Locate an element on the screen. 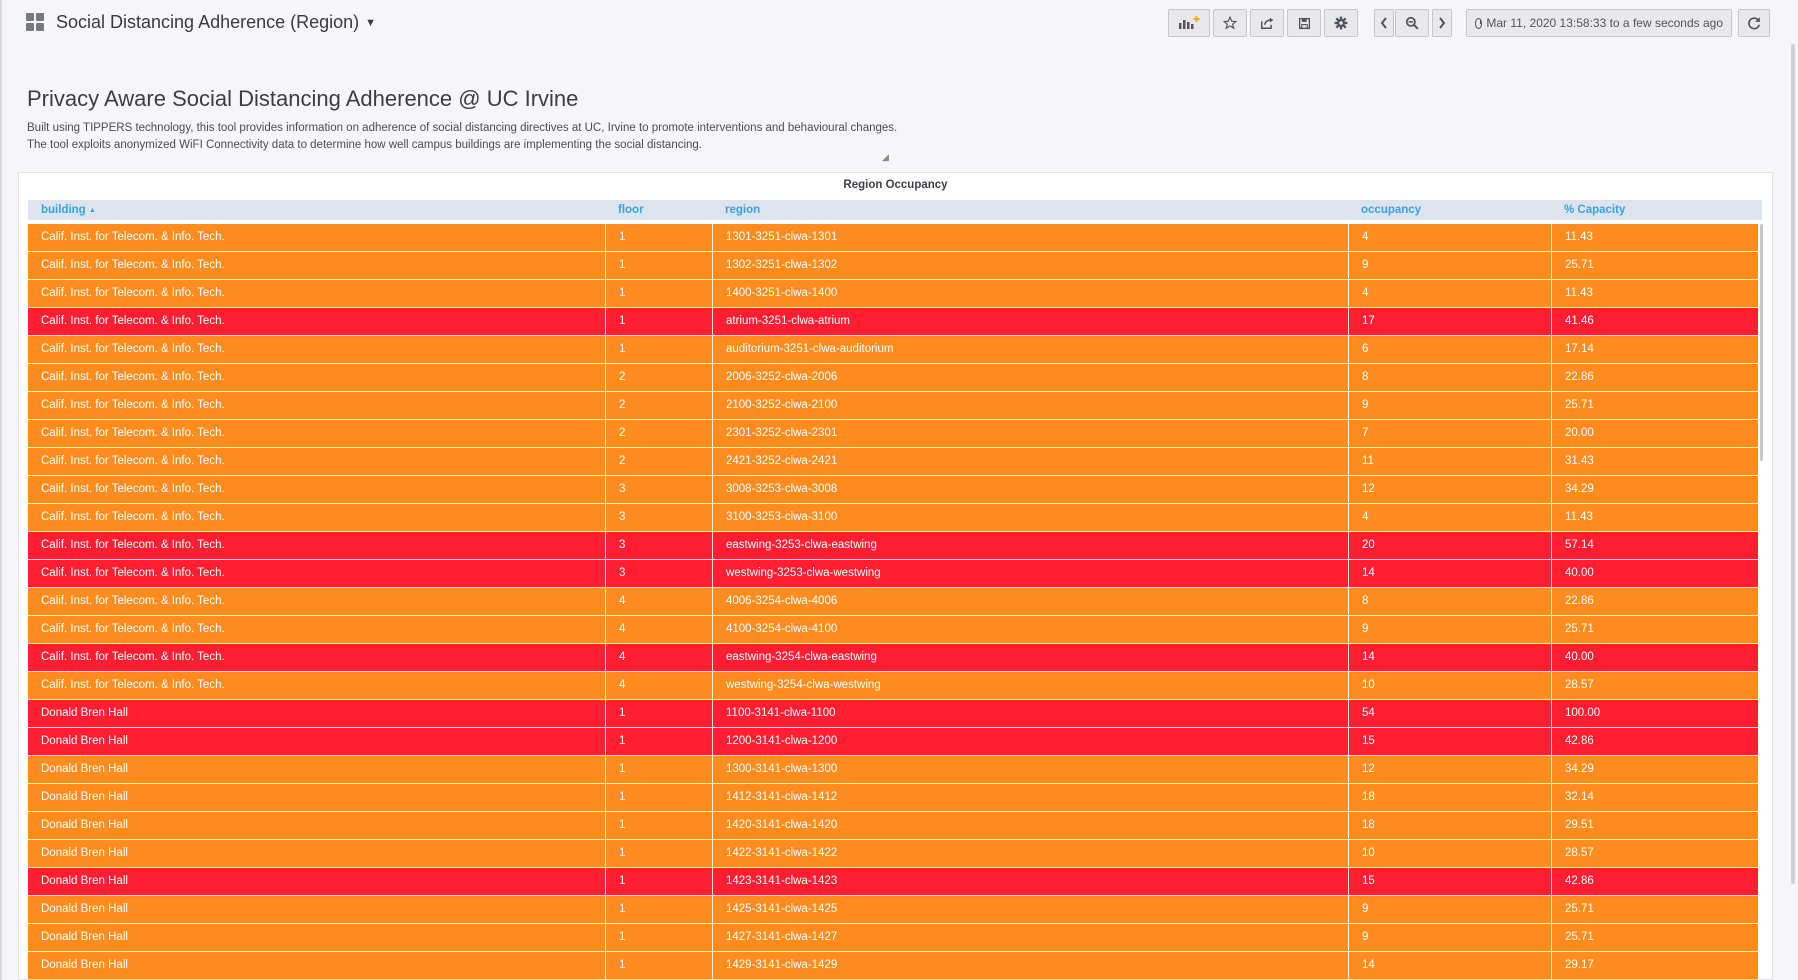 The height and width of the screenshot is (980, 1798). cell-occupancy: 9 is located at coordinates (1449, 629).